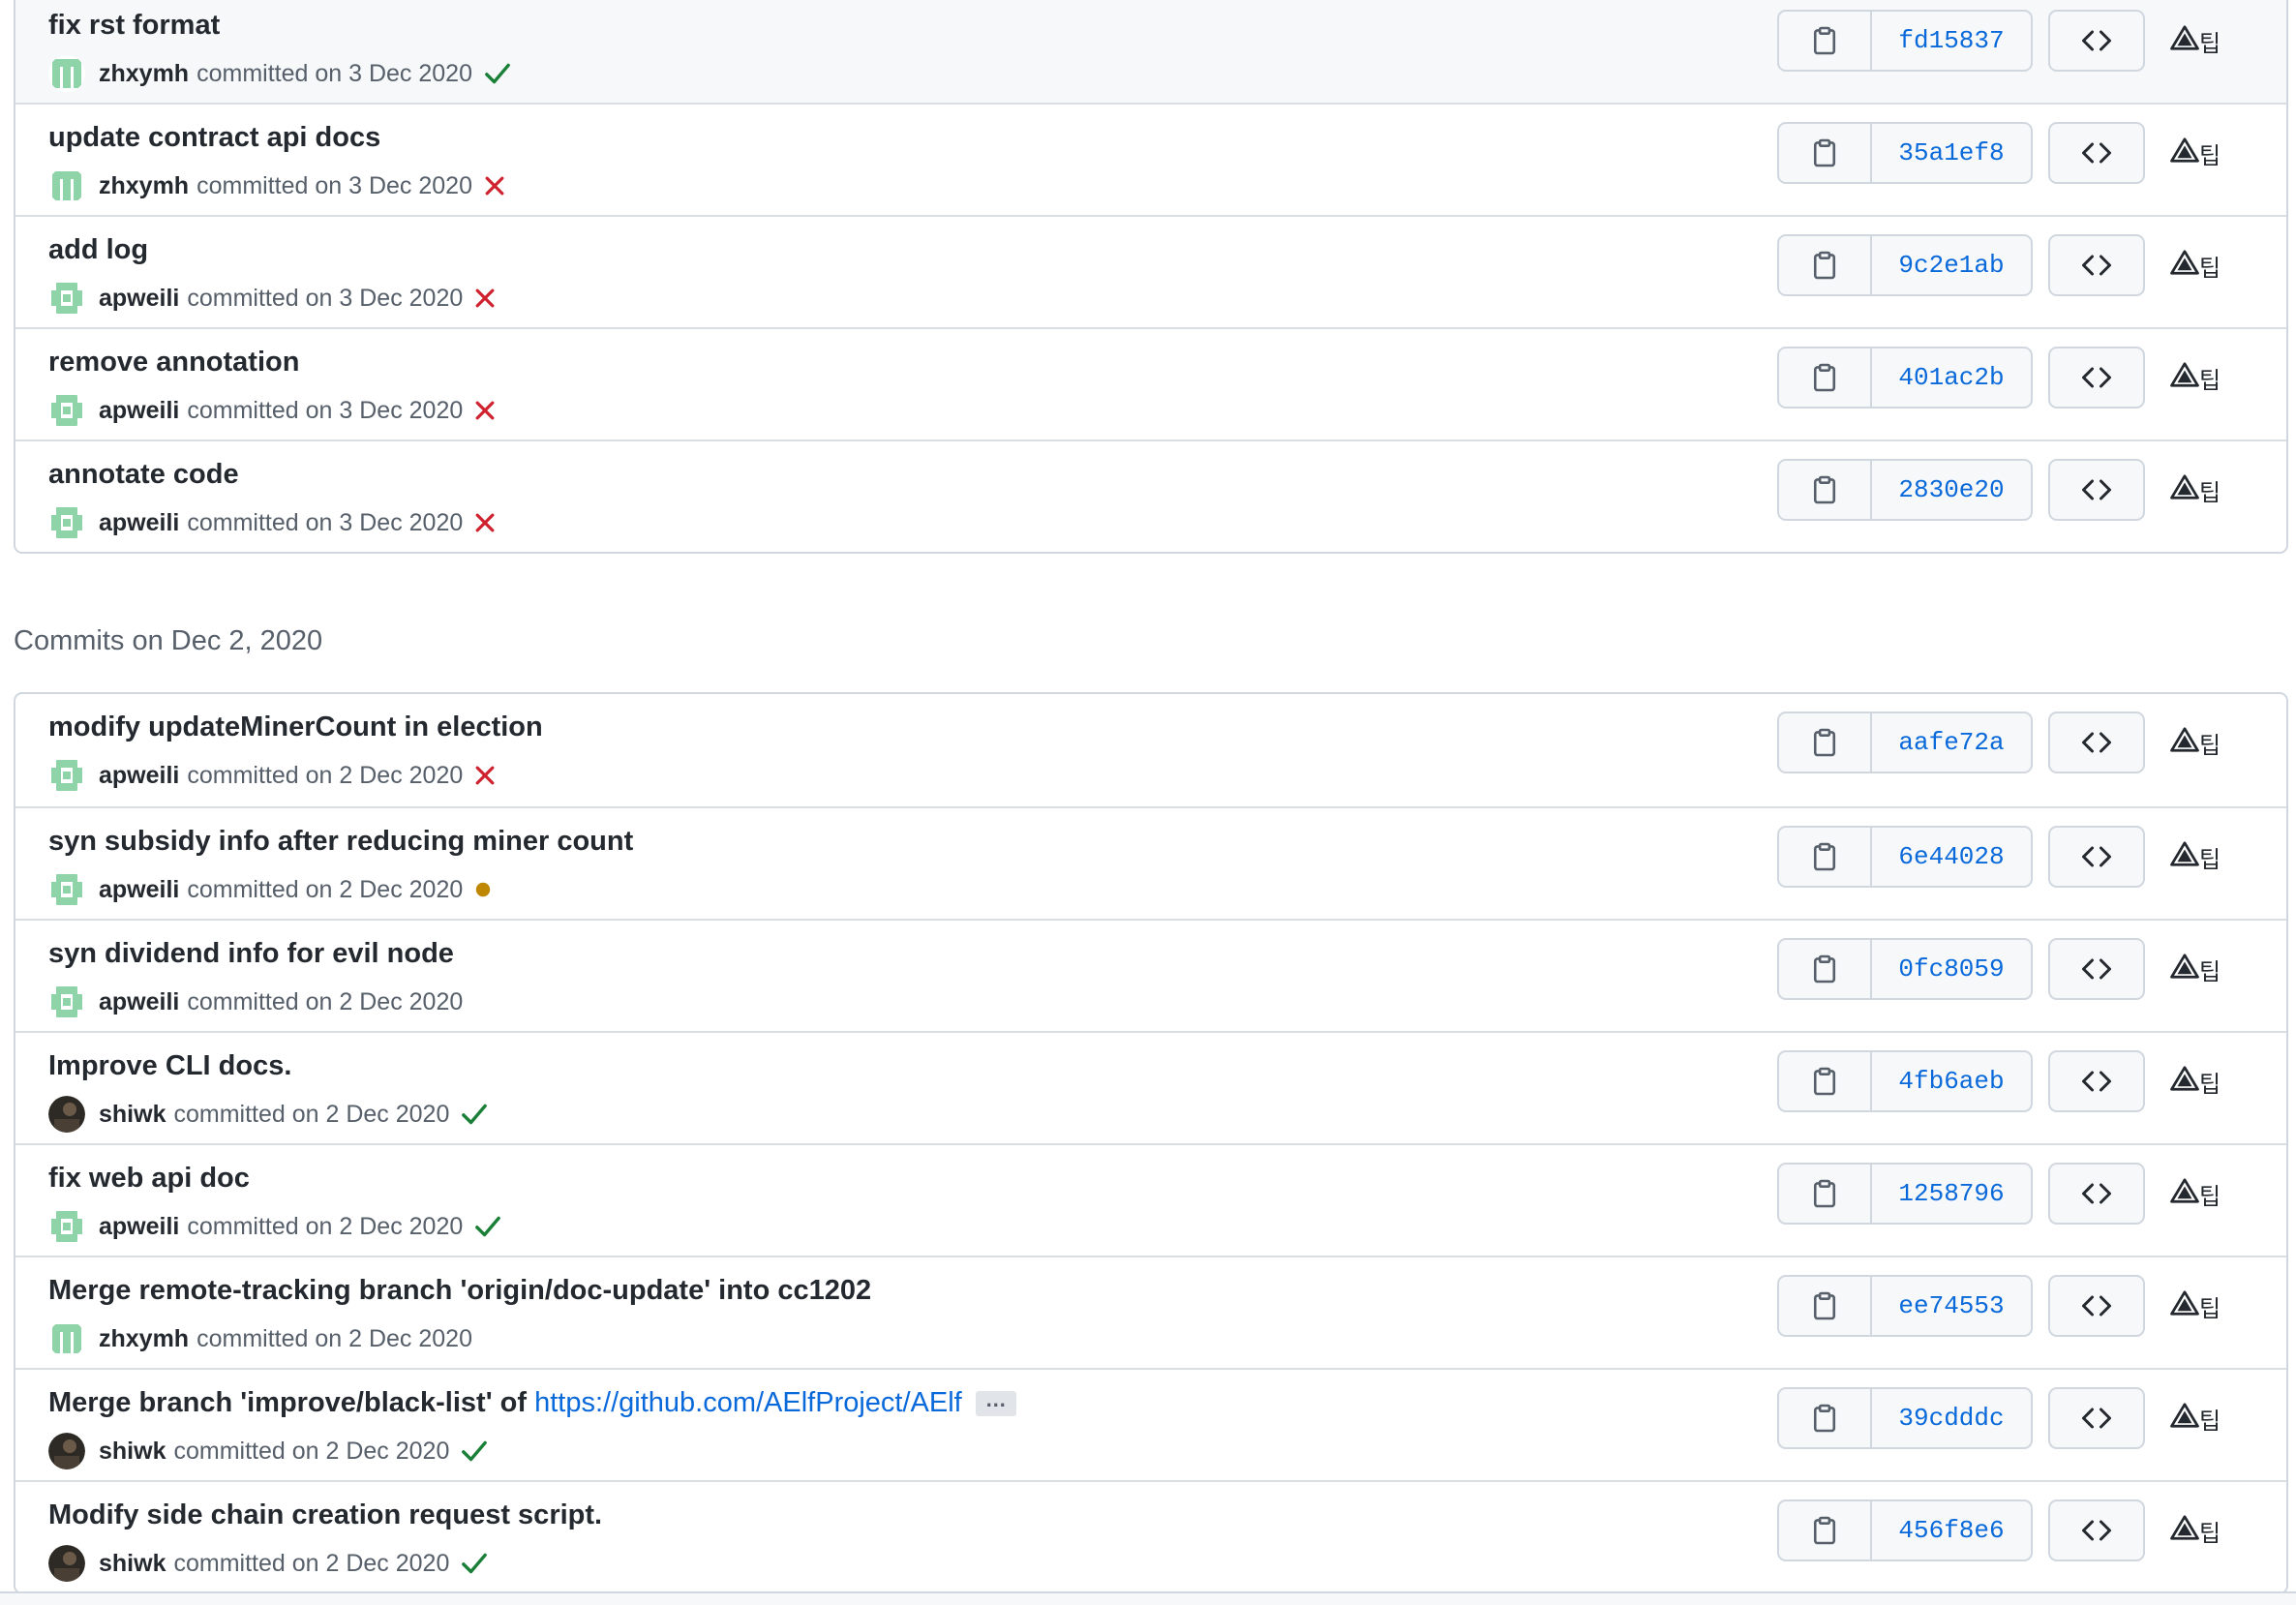 Image resolution: width=2296 pixels, height=1605 pixels. I want to click on commit-message-link: fix web api doc, so click(149, 1178).